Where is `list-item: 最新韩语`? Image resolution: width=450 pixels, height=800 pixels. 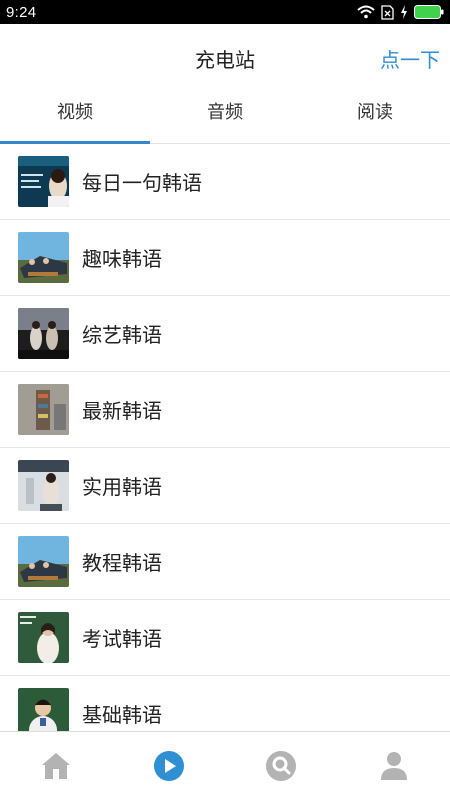
list-item: 最新韩语 is located at coordinates (225, 410).